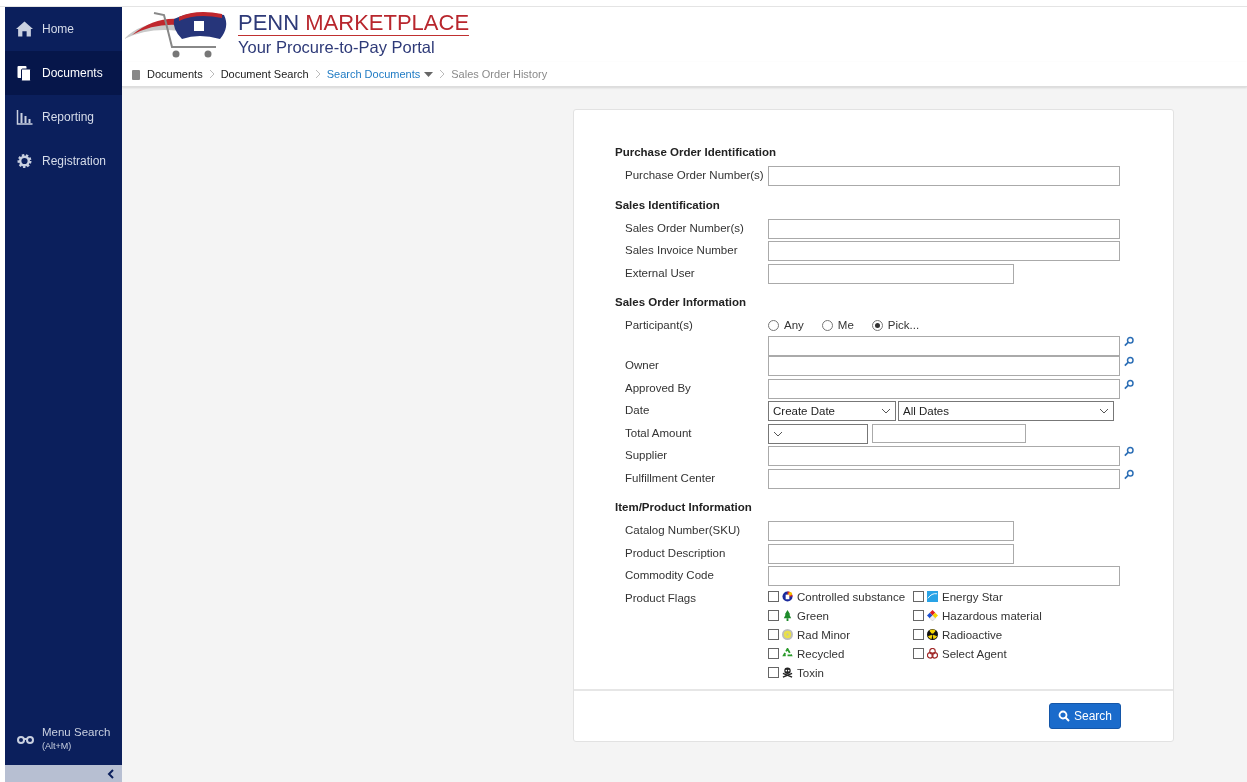 This screenshot has height=782, width=1247. I want to click on section-heading: Sales Order Information, so click(681, 302).